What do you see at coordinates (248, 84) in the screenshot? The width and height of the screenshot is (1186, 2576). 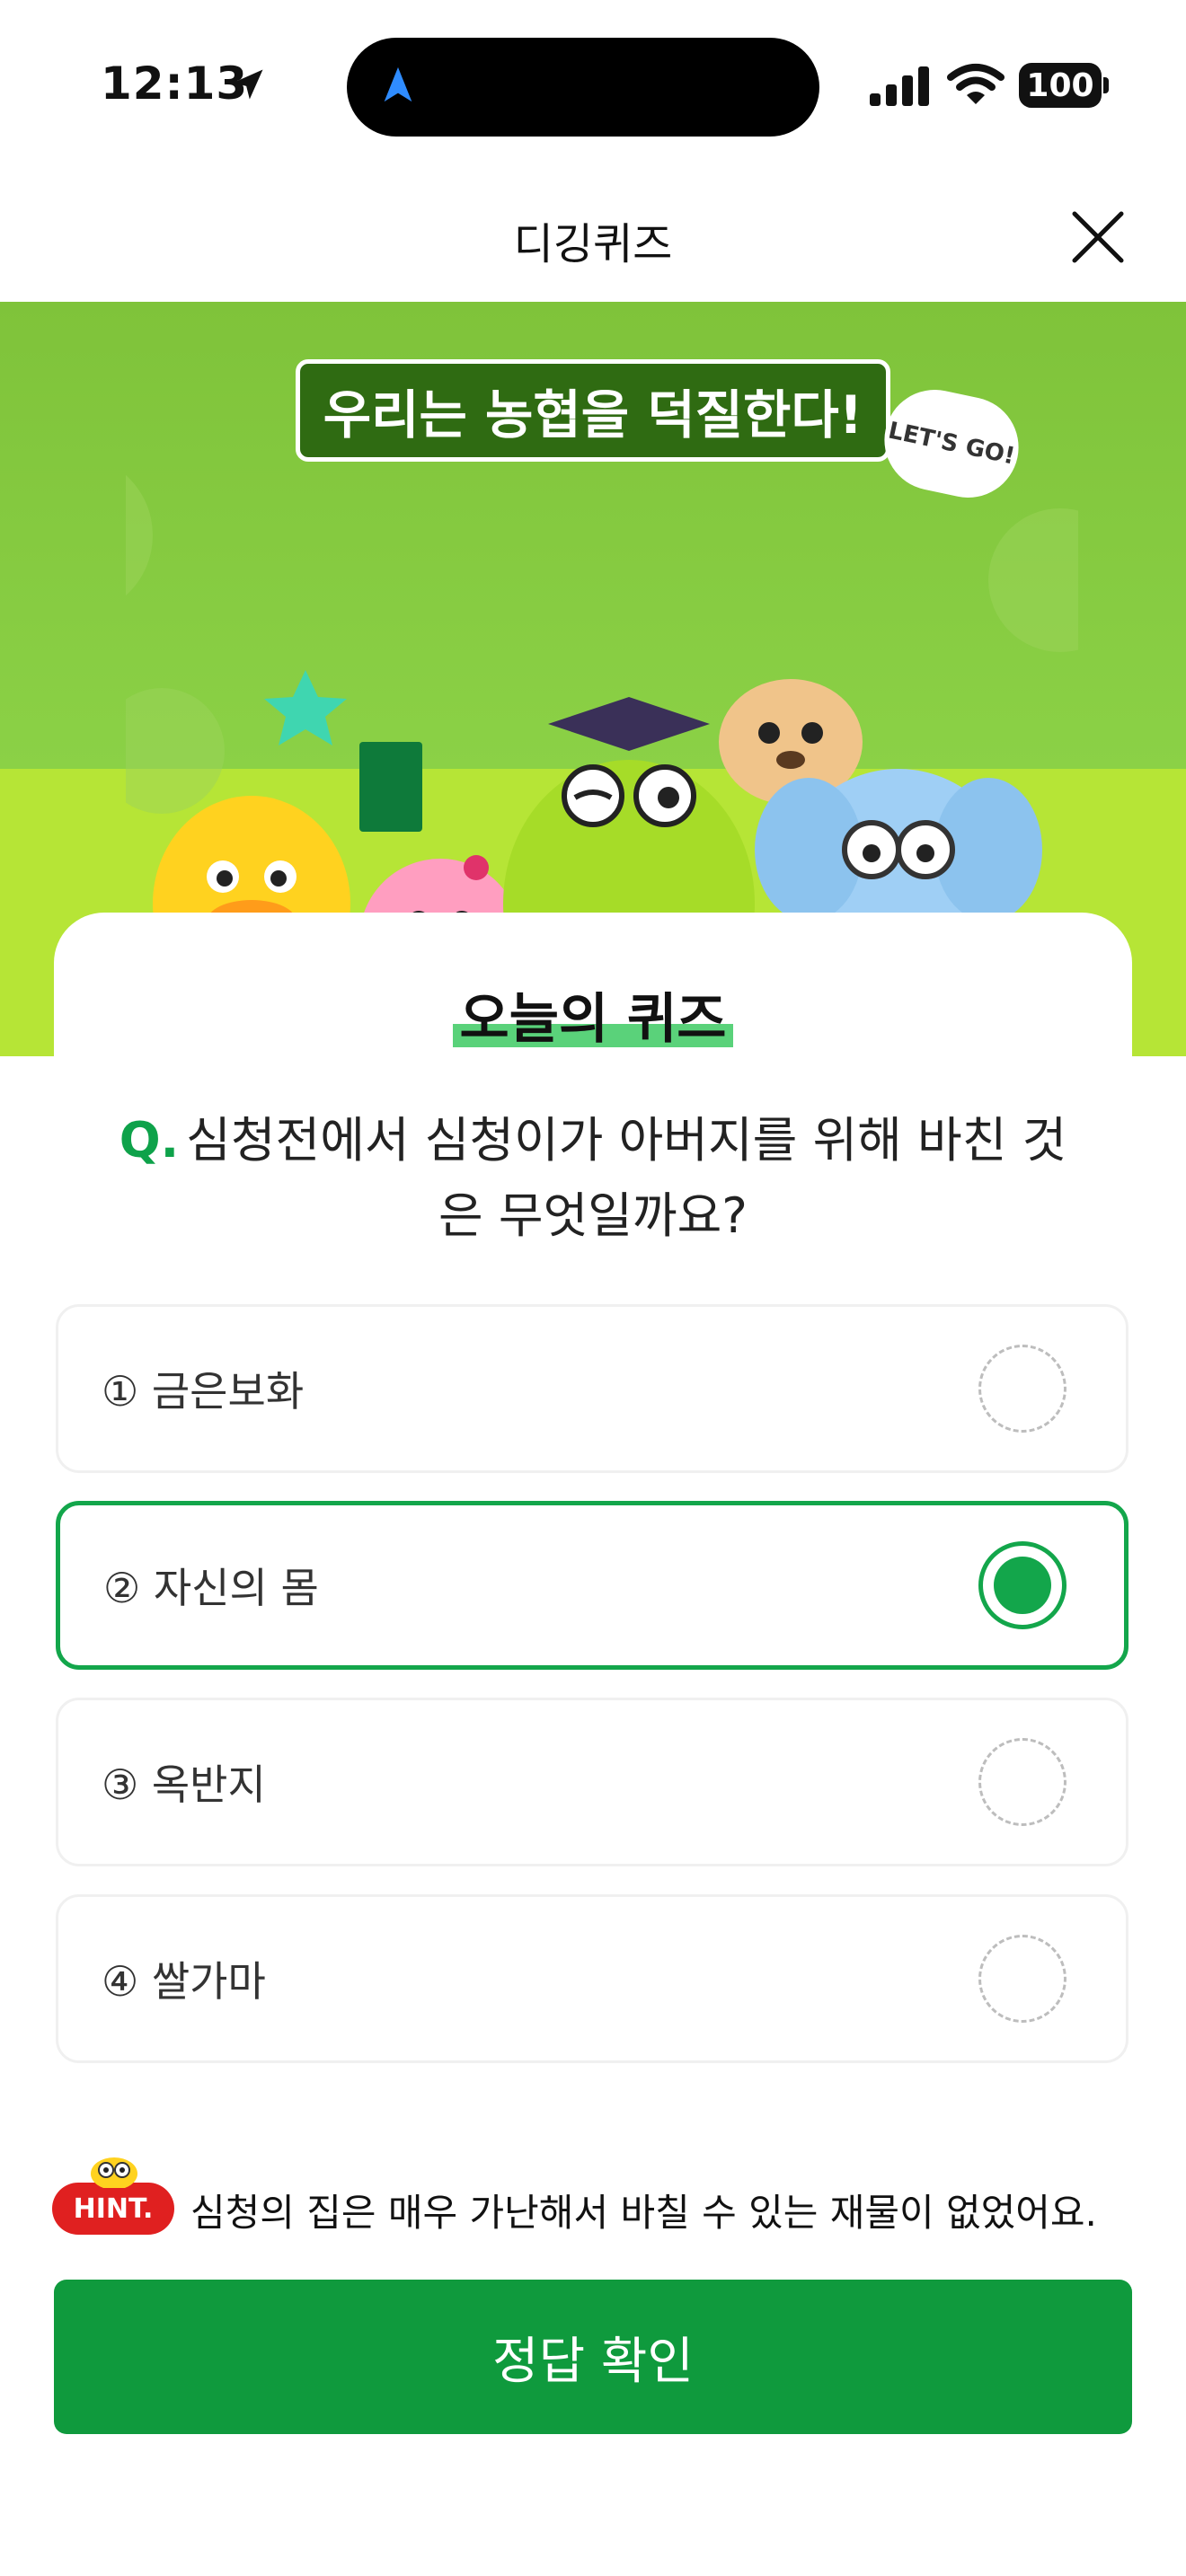 I see `location-arrow-icon` at bounding box center [248, 84].